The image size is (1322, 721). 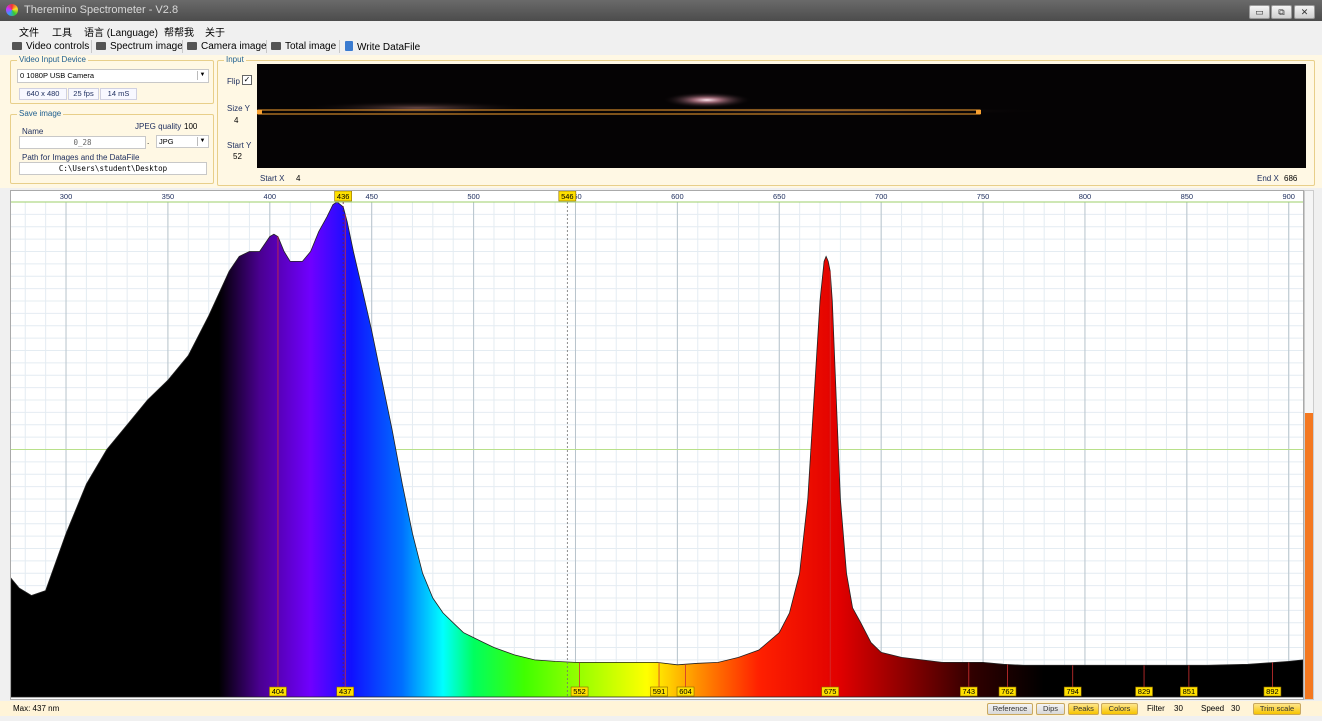 I want to click on jpeg-quality-label: JPEG quality, so click(x=158, y=126).